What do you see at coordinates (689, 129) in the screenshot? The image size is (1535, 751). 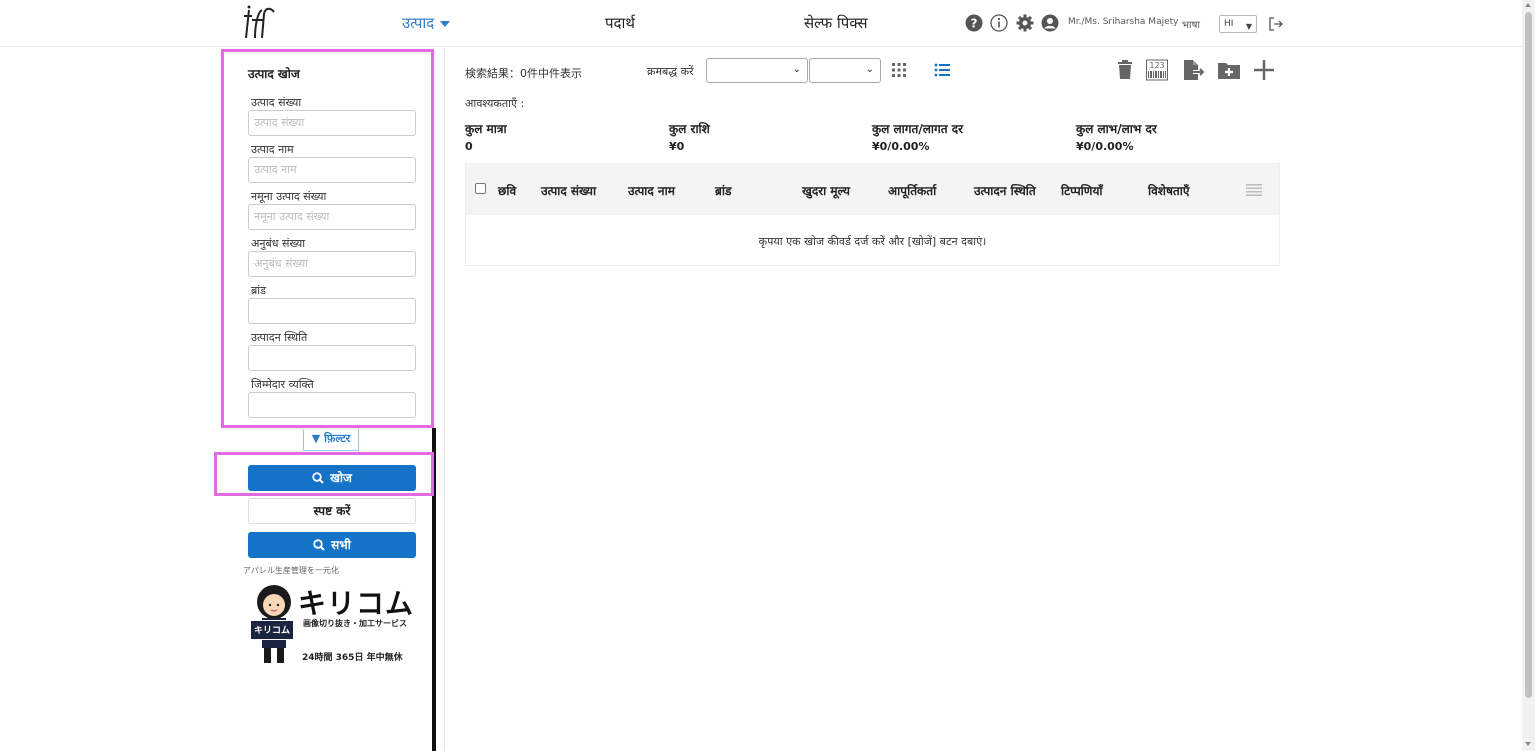 I see `total-amount-label: कुल राशि` at bounding box center [689, 129].